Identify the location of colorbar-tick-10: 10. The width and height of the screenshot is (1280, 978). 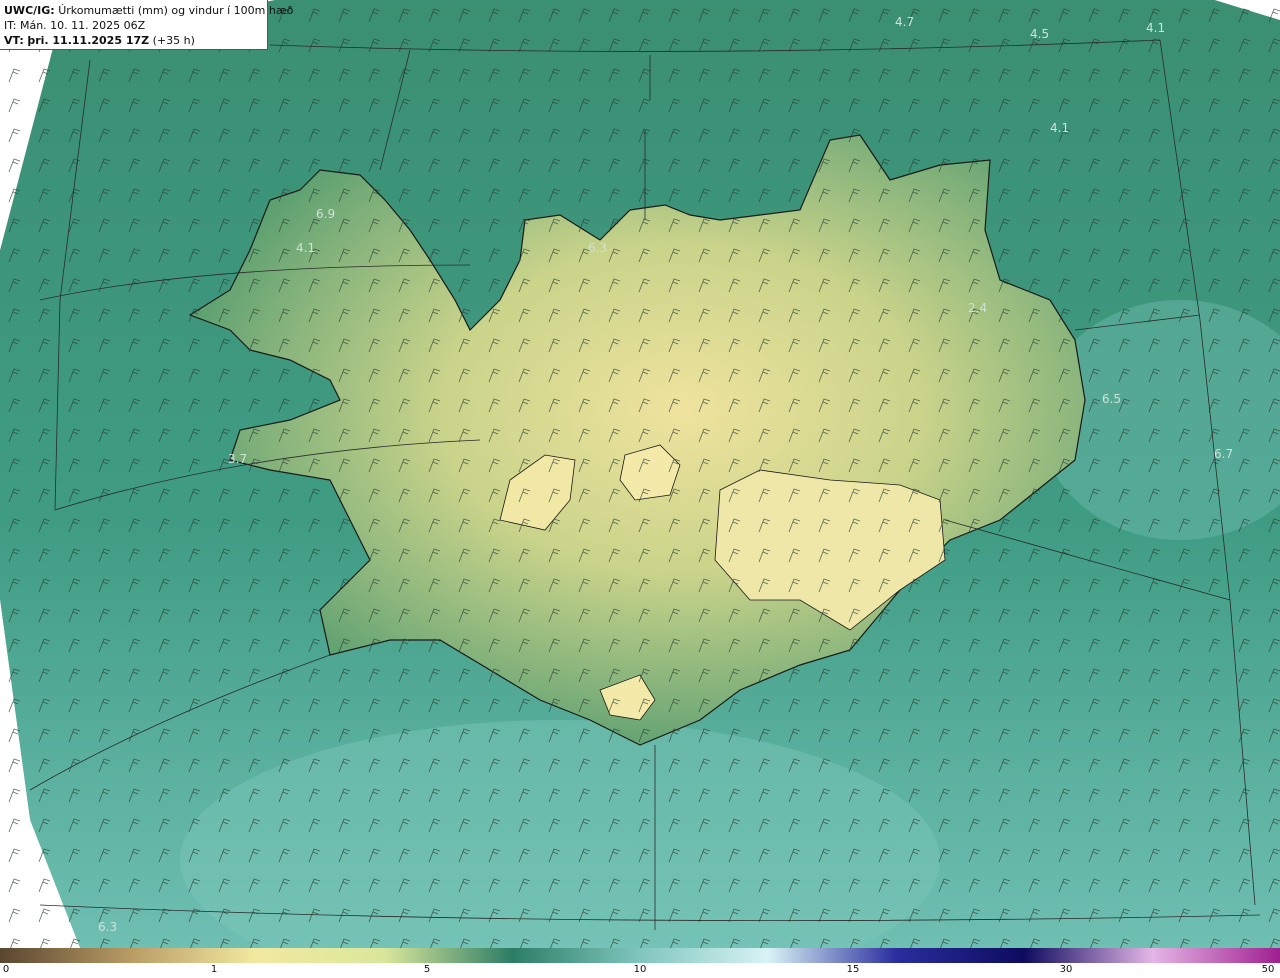
(640, 969).